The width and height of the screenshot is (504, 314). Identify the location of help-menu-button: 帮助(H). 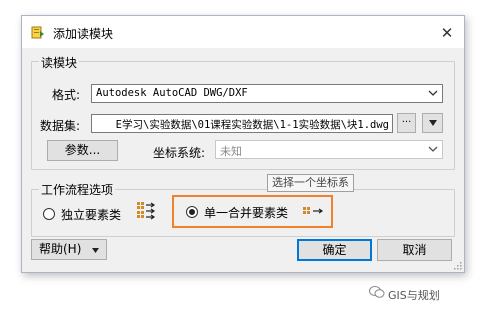
(69, 249).